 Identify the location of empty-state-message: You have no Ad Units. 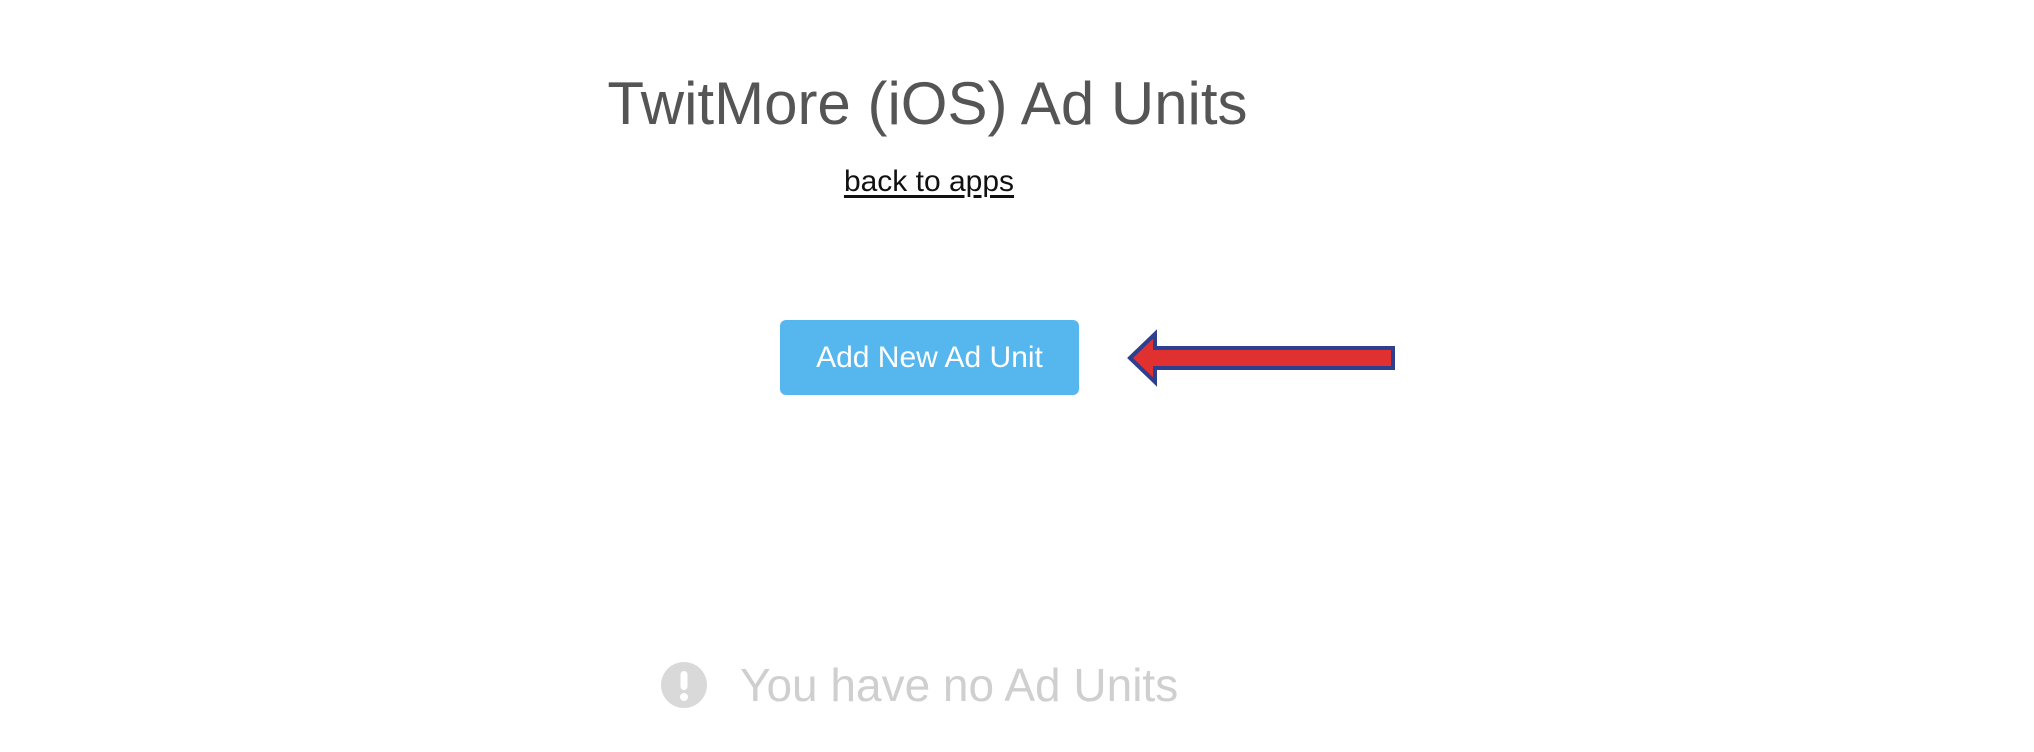
(959, 685).